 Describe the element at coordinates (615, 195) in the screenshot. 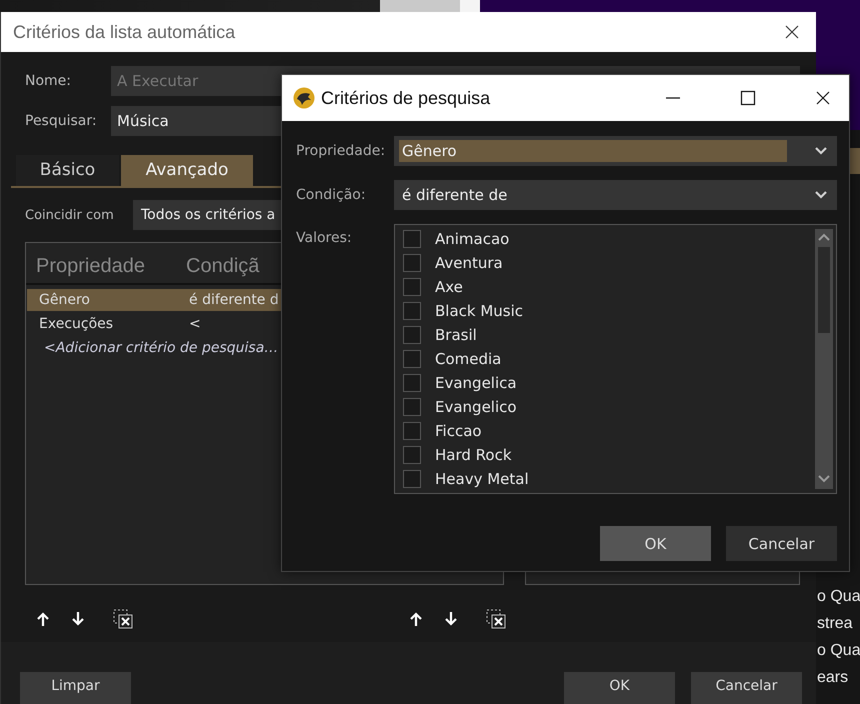

I see `dropdown: é diferente de` at that location.